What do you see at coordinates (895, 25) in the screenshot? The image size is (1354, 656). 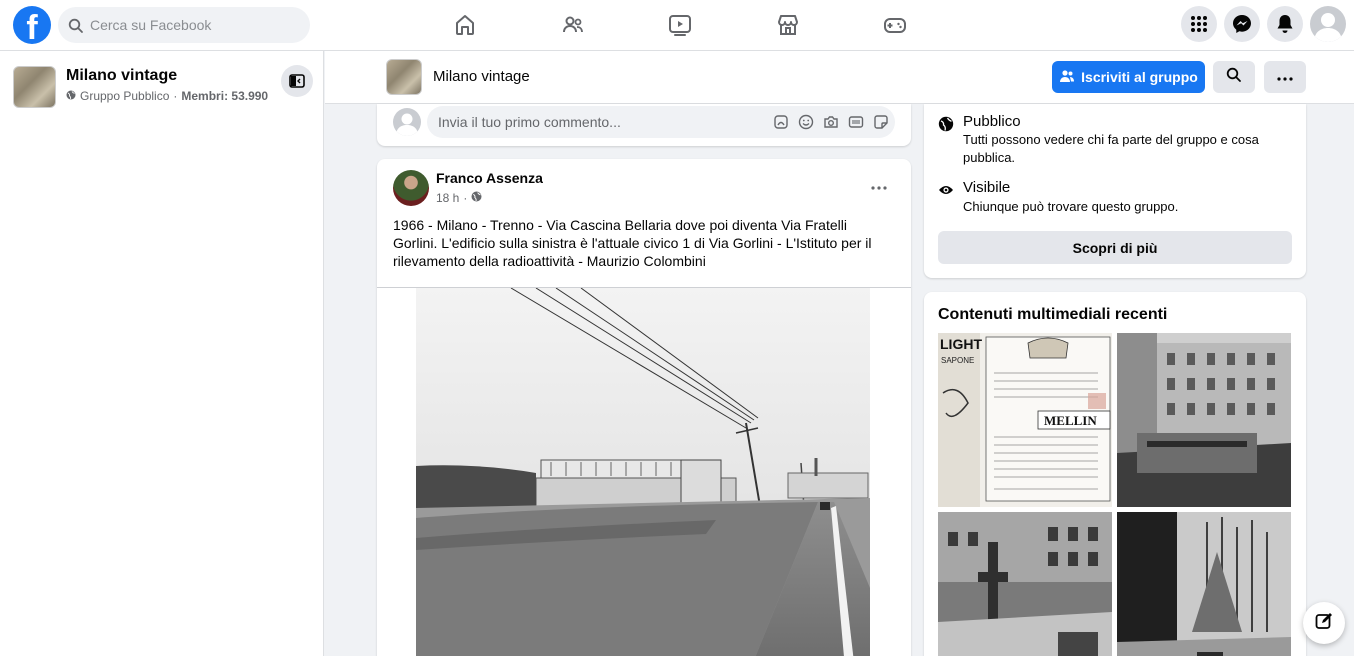 I see `gaming-icon` at bounding box center [895, 25].